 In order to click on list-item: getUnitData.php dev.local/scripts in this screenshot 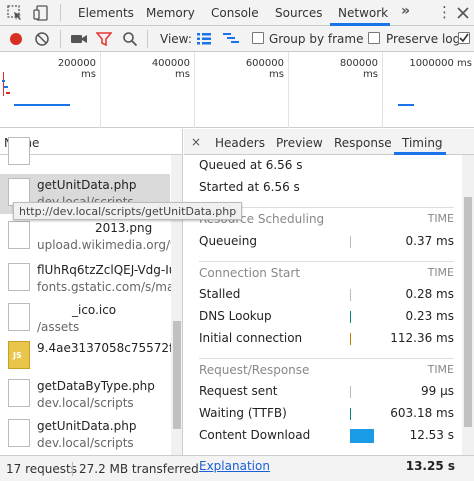, I will do `click(85, 435)`.